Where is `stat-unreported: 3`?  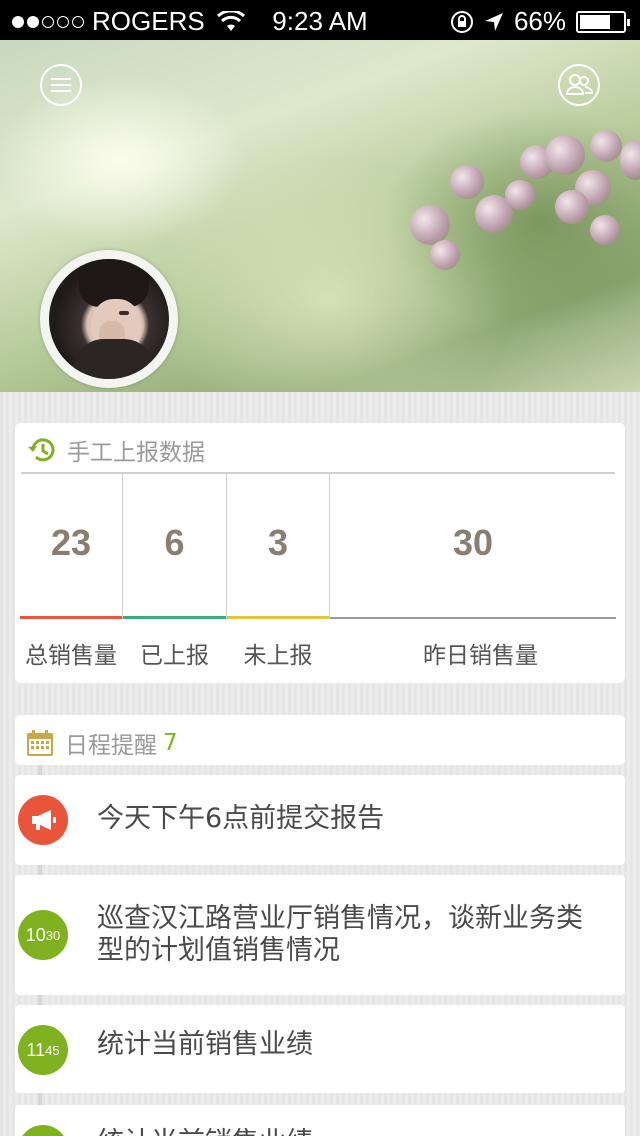
stat-unreported: 3 is located at coordinates (278, 546).